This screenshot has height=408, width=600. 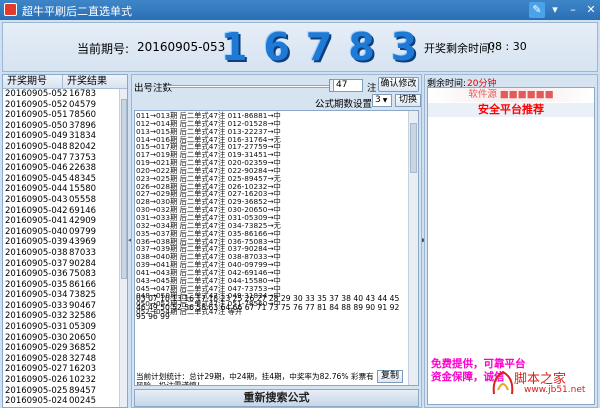 What do you see at coordinates (83, 146) in the screenshot?
I see `result-cell: 82042` at bounding box center [83, 146].